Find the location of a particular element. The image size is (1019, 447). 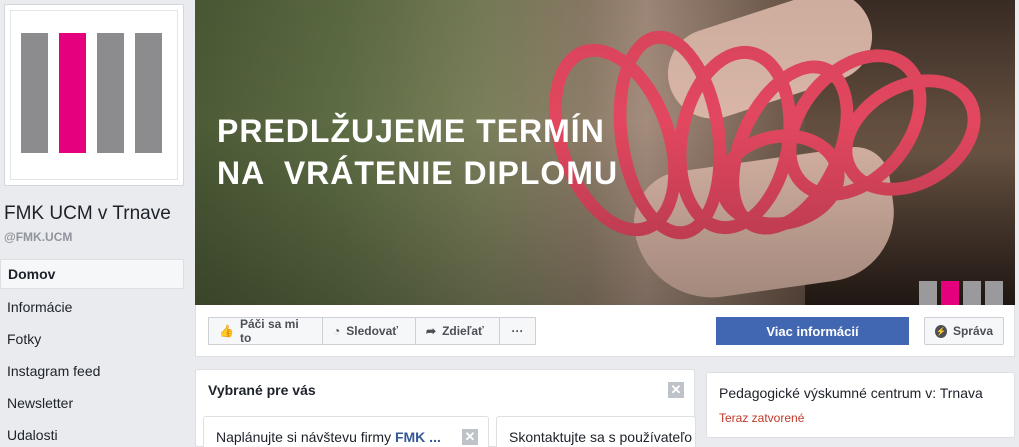

thumbs-up-icon: 👍 is located at coordinates (226, 331).